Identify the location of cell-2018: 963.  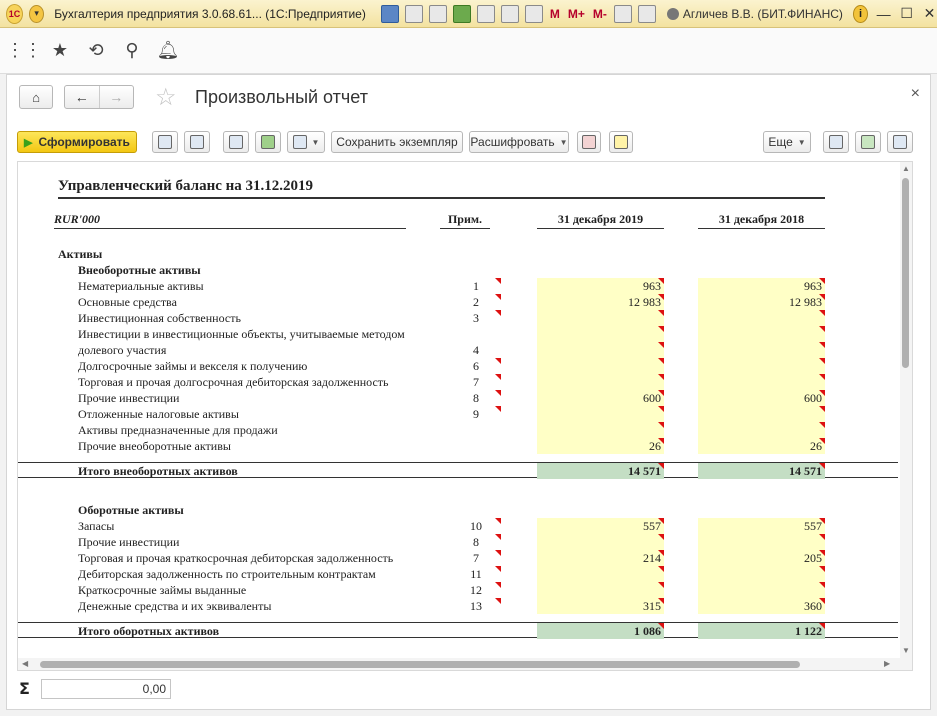
(761, 286).